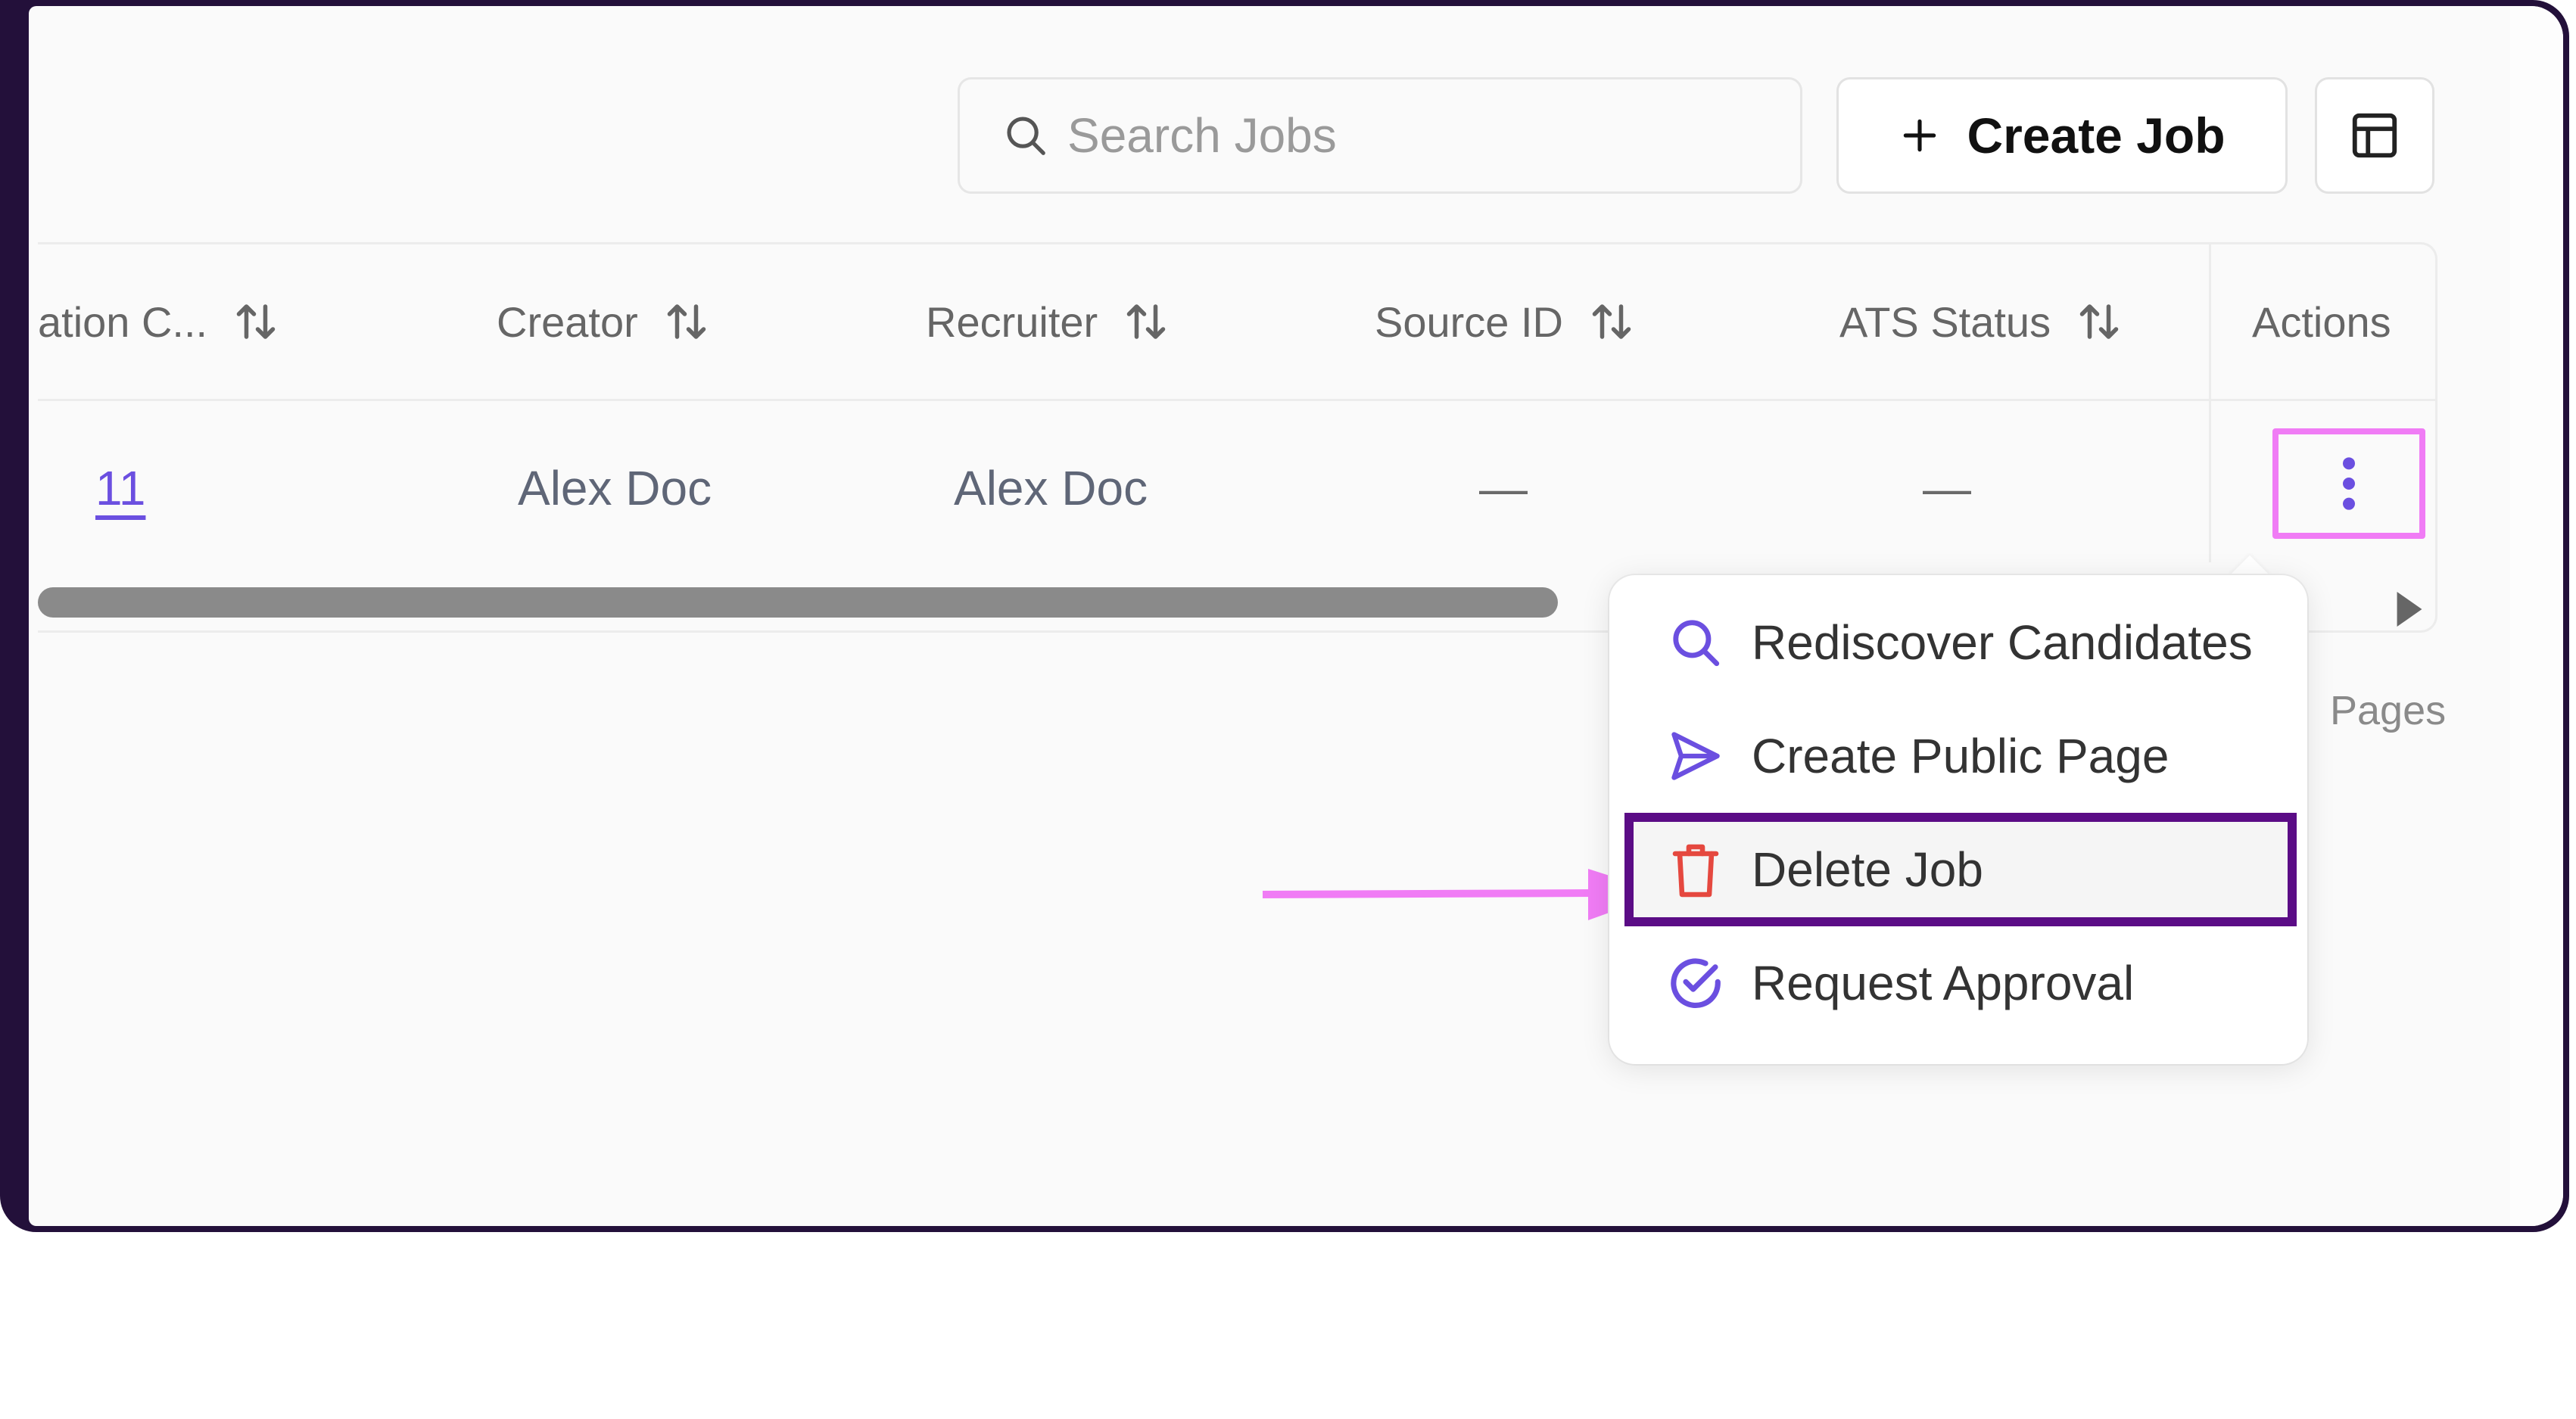 The height and width of the screenshot is (1419, 2576). I want to click on column-header-ats-status: ATS Status, so click(1980, 321).